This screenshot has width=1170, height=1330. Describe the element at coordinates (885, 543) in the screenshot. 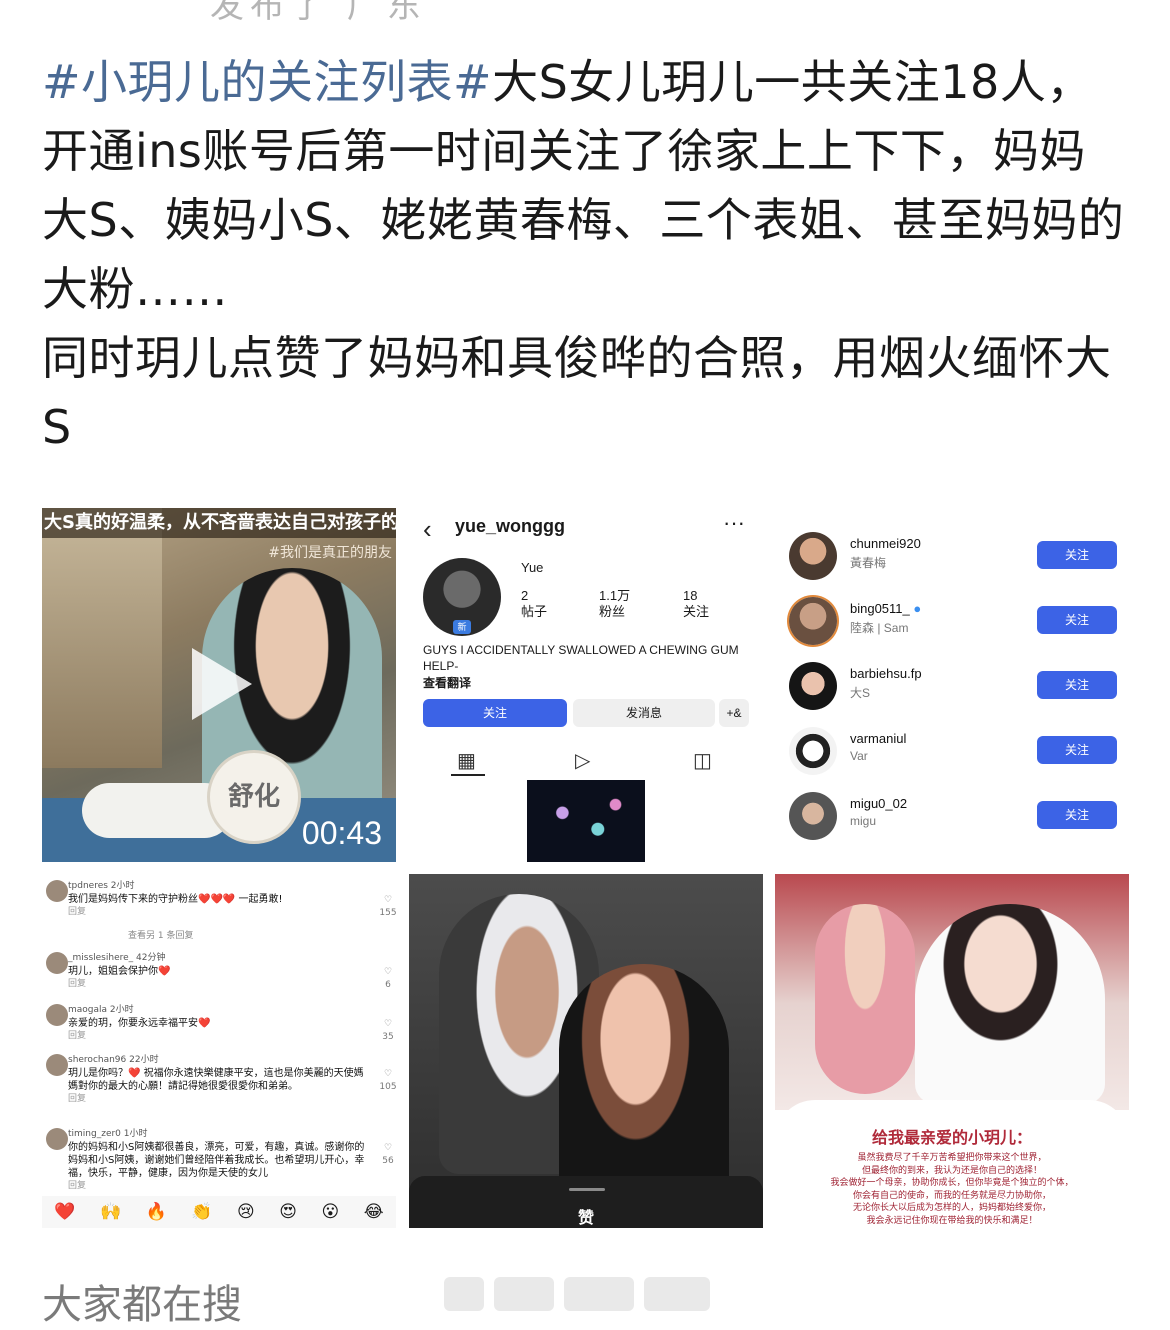

I see `following-username: chunmei920` at that location.